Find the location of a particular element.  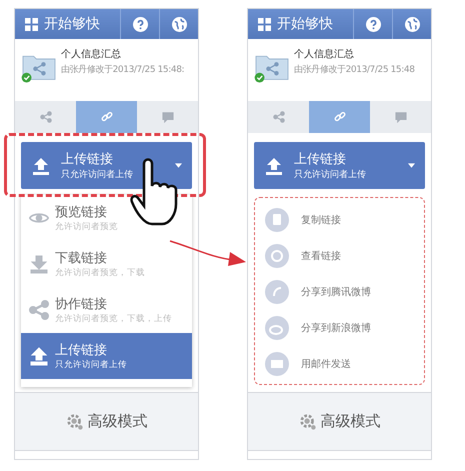

menu-item: 下载链接 允许访问者预览，下载 is located at coordinates (106, 264).